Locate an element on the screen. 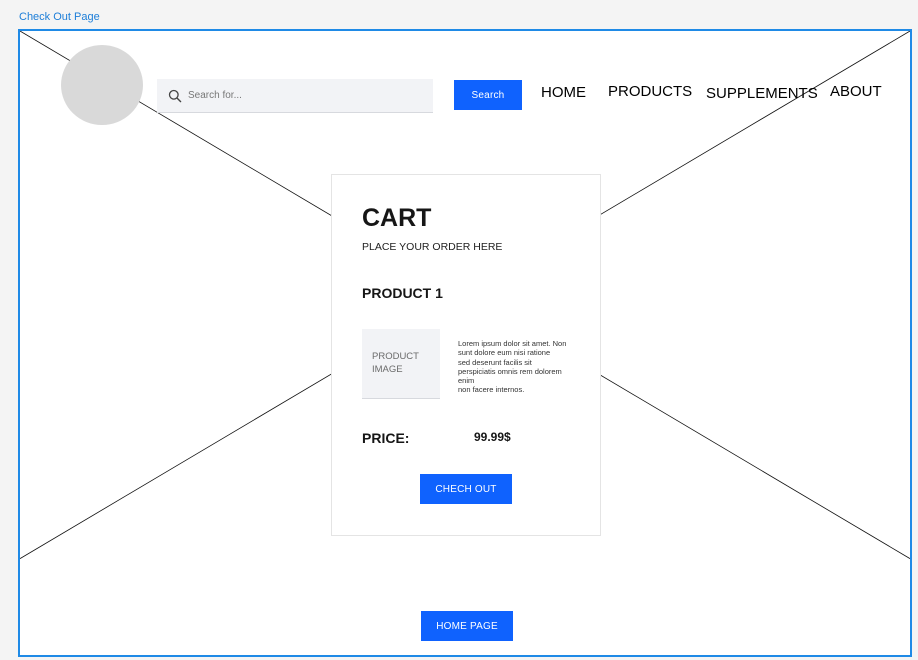 This screenshot has height=660, width=918. product-name: PRODUCT 1 is located at coordinates (402, 293).